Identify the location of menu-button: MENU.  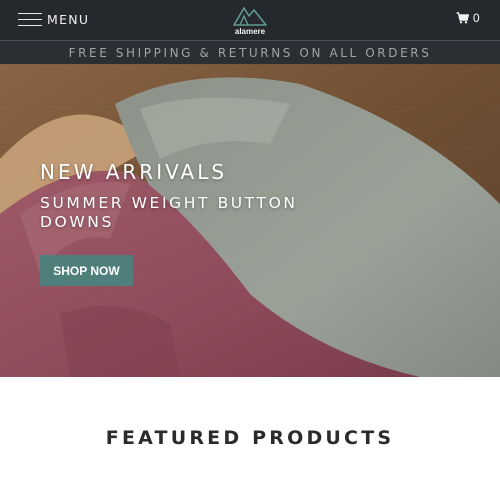
(53, 19).